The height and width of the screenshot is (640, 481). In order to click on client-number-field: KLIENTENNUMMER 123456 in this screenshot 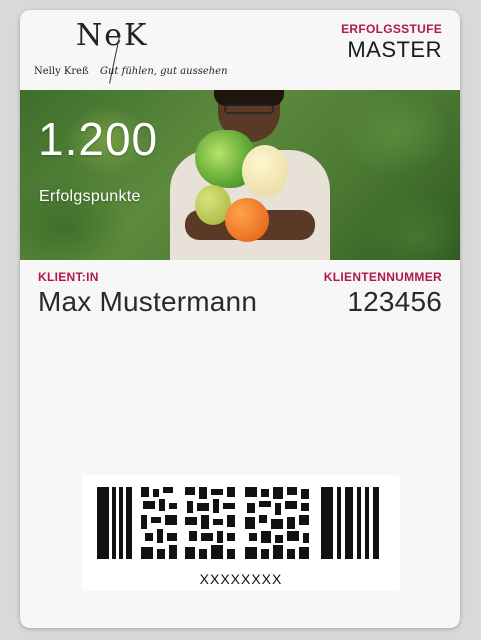, I will do `click(383, 294)`.